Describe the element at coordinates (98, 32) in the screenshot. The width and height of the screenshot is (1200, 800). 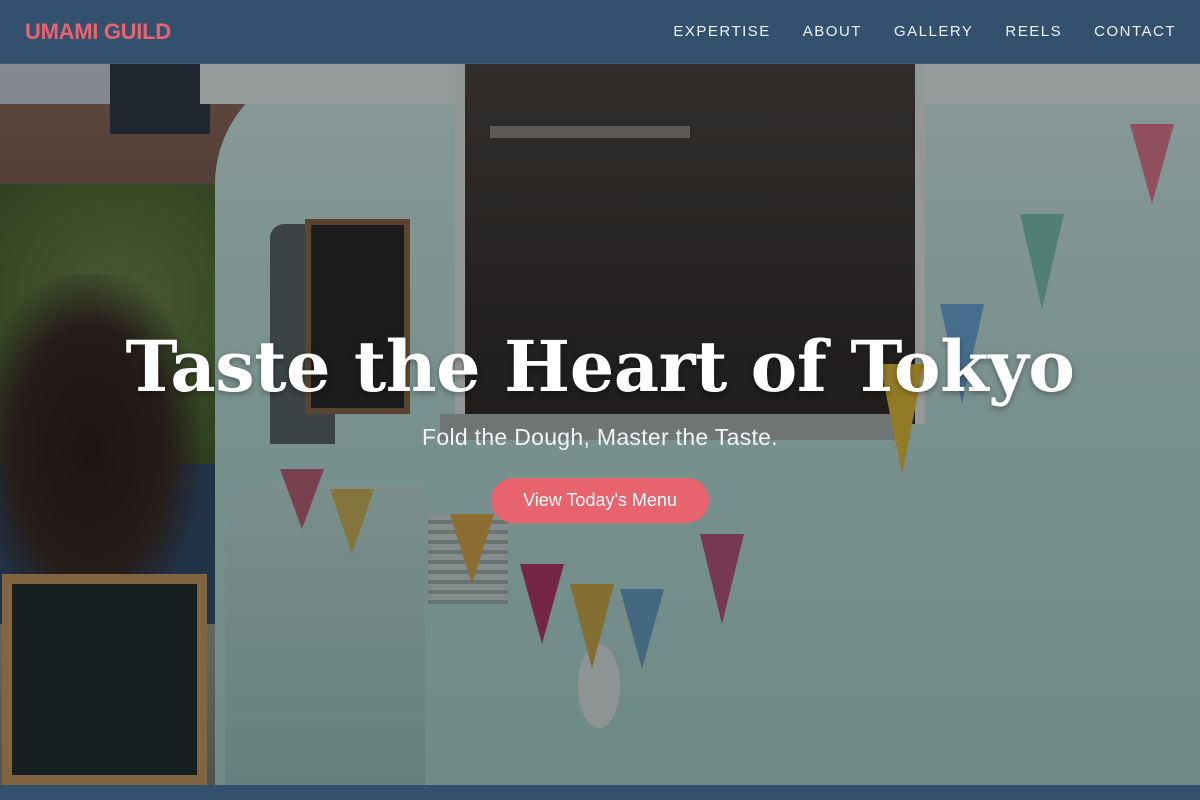
I see `site-logo: UMAMI GUILD` at that location.